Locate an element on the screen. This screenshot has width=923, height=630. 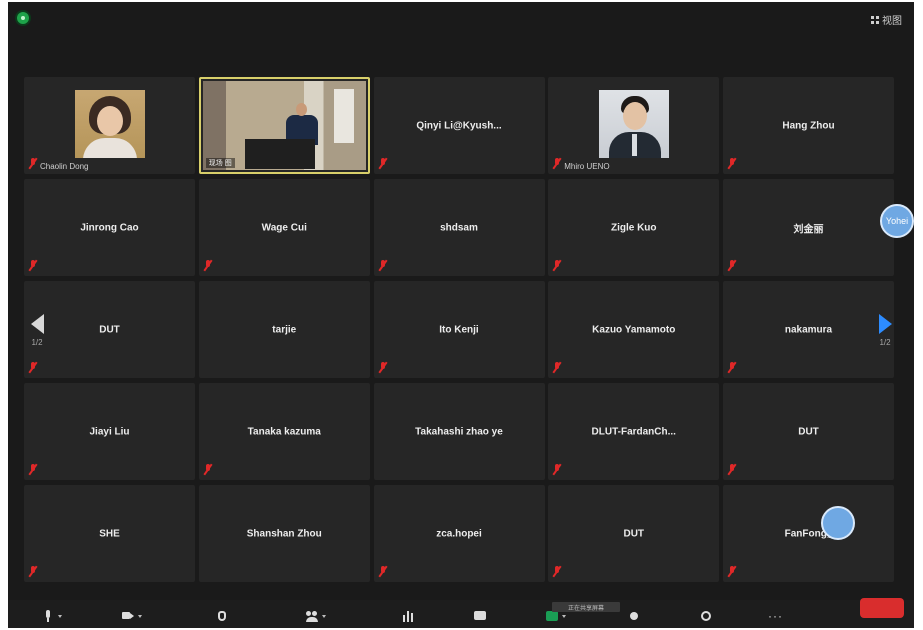
participant-name: FanFong_ is located at coordinates (808, 533).